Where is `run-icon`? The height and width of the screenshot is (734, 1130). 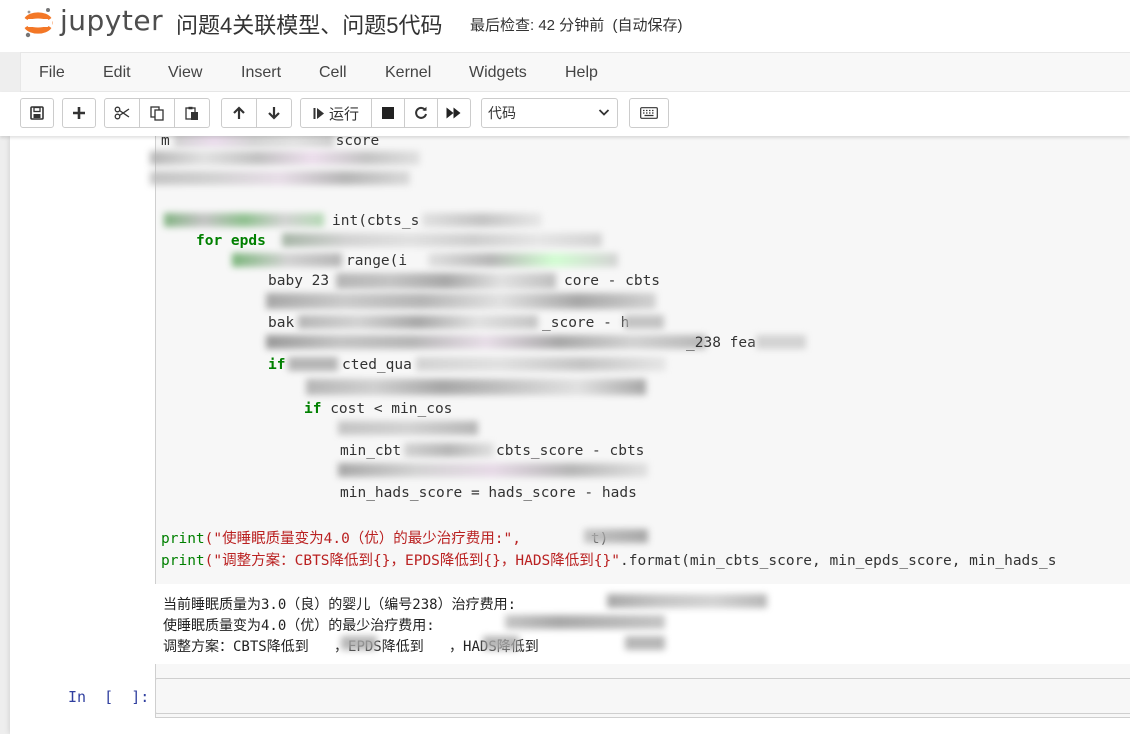 run-icon is located at coordinates (318, 113).